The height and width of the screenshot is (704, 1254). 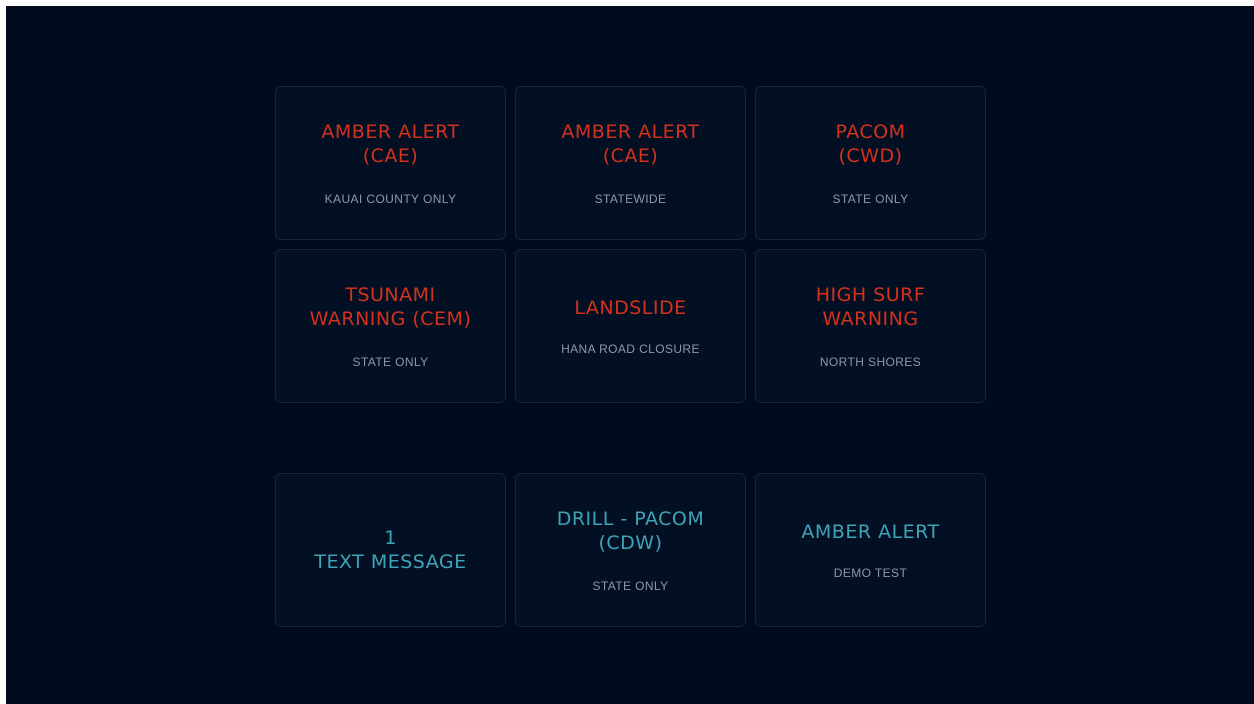 I want to click on drill-pacom-tile: DRILL - PACOM (CDW) STATE ONLY, so click(x=630, y=550).